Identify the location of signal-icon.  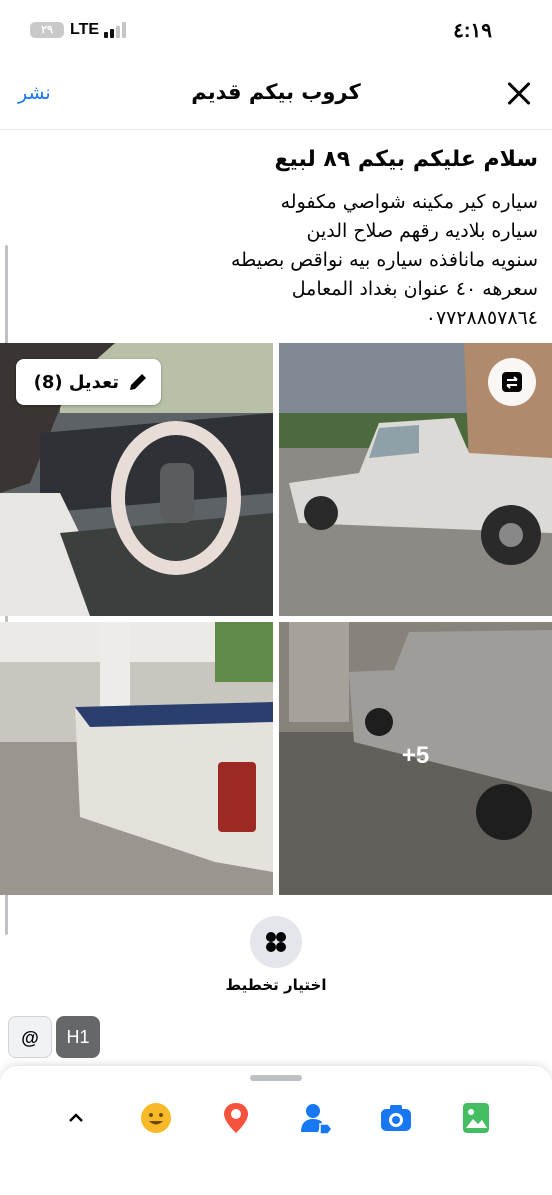
(116, 30).